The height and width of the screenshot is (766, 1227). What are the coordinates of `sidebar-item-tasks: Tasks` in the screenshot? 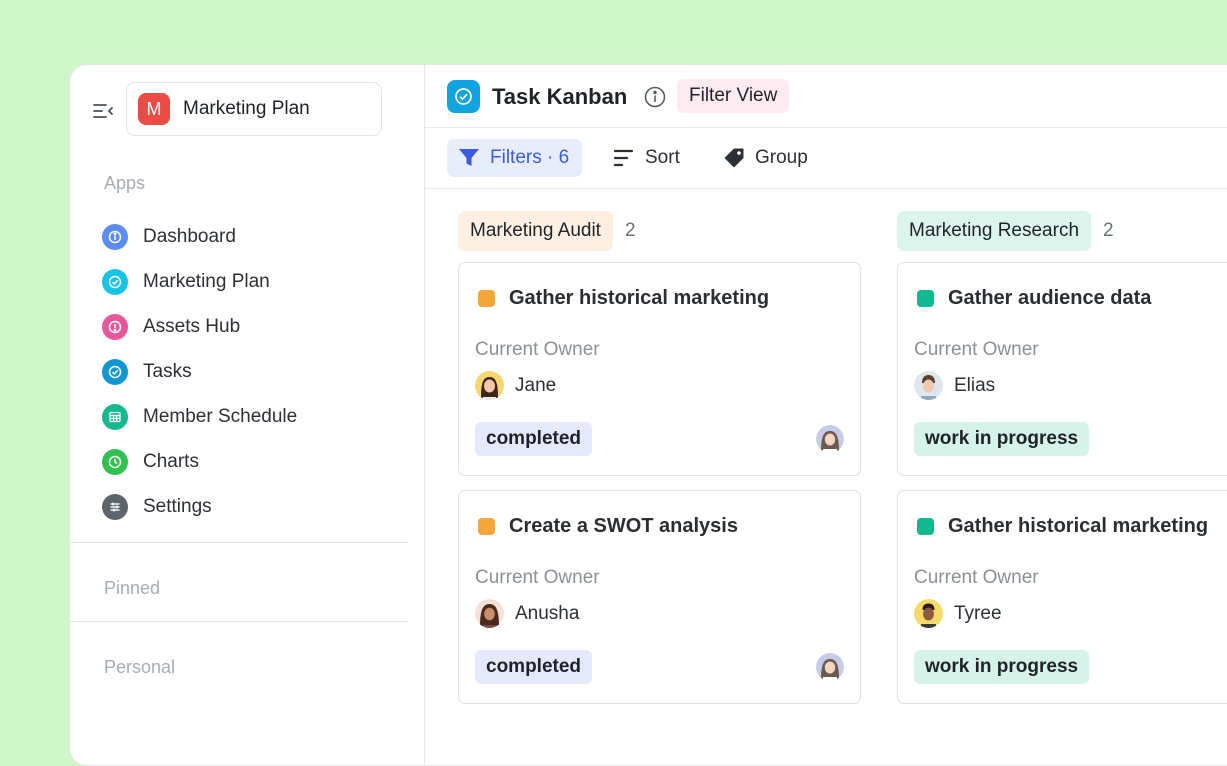 It's located at (199, 371).